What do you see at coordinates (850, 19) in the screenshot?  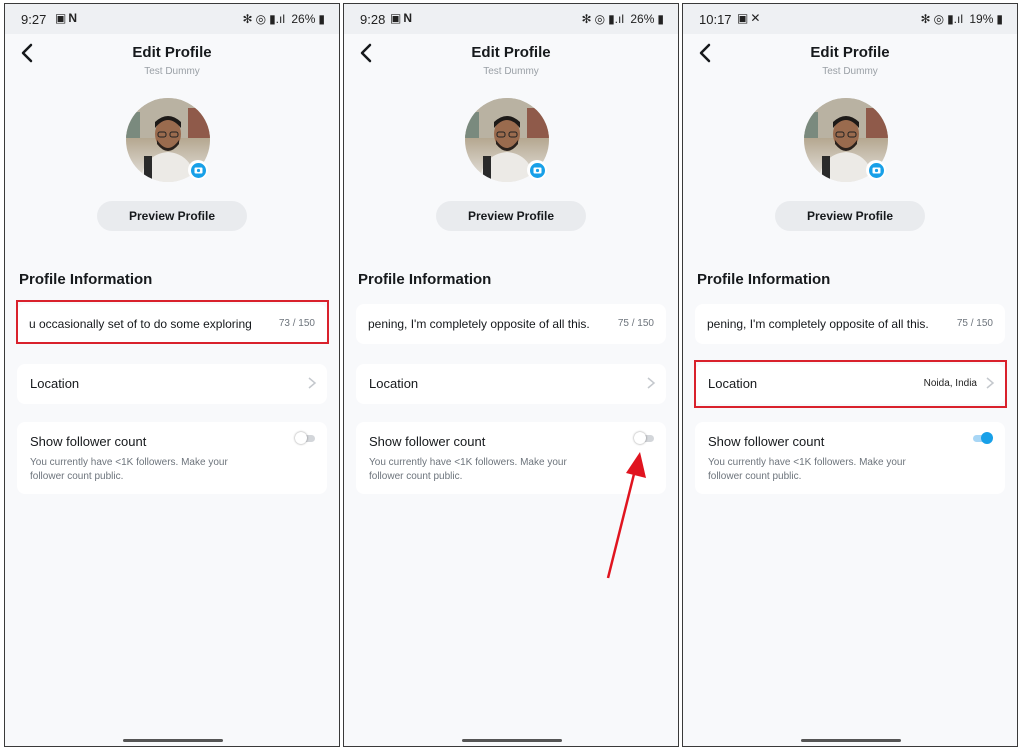 I see `status-bar: 10:17 ▣✕ ✻ ◎ ▮.ıl 19% ▮` at bounding box center [850, 19].